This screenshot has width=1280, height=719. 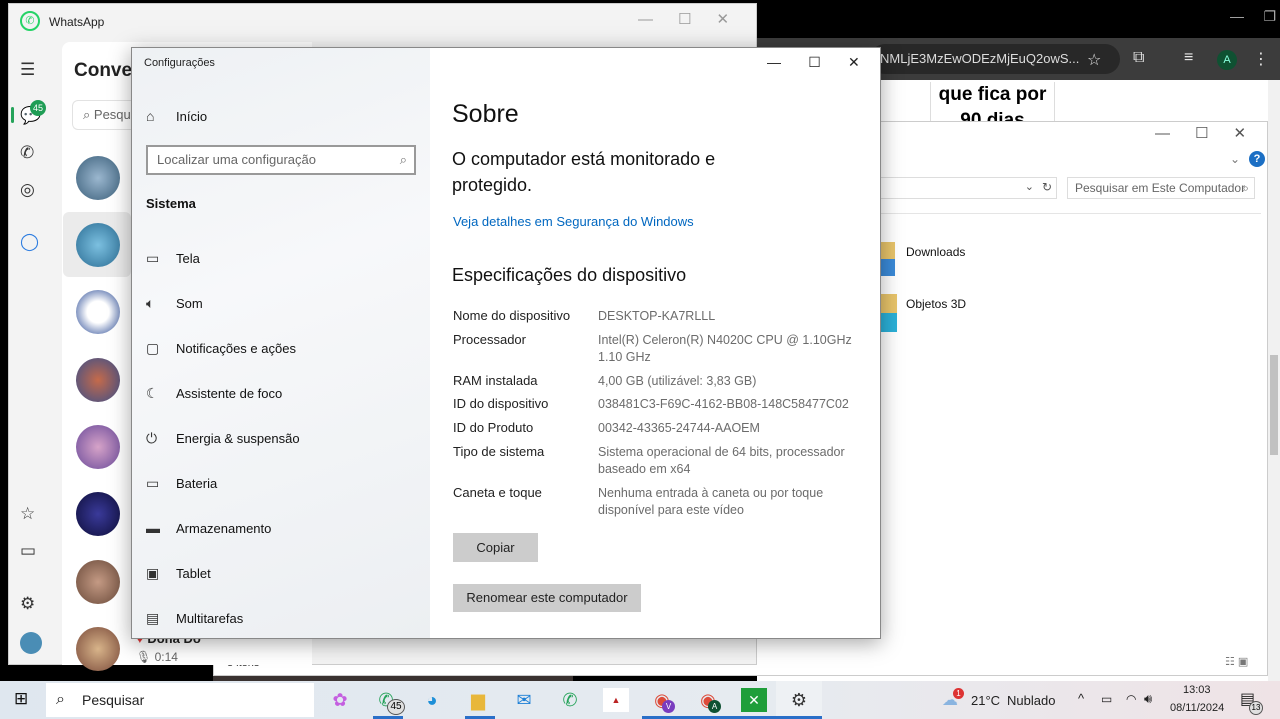 I want to click on taskbar-search: ⌕ Pesquisar, so click(x=180, y=700).